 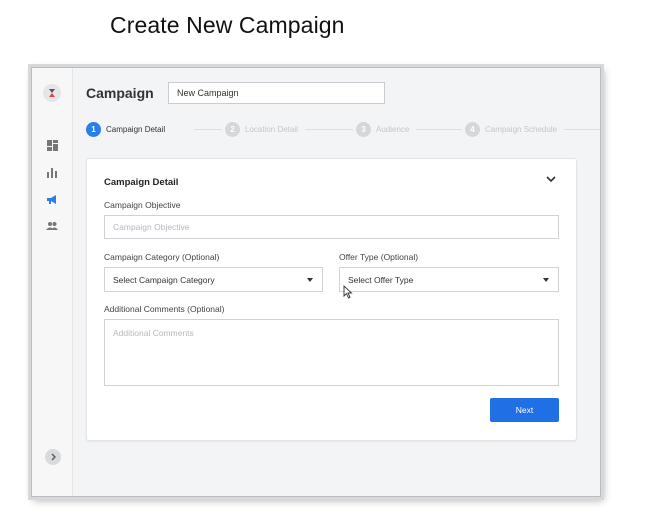 What do you see at coordinates (52, 145) in the screenshot?
I see `dashboard-icon` at bounding box center [52, 145].